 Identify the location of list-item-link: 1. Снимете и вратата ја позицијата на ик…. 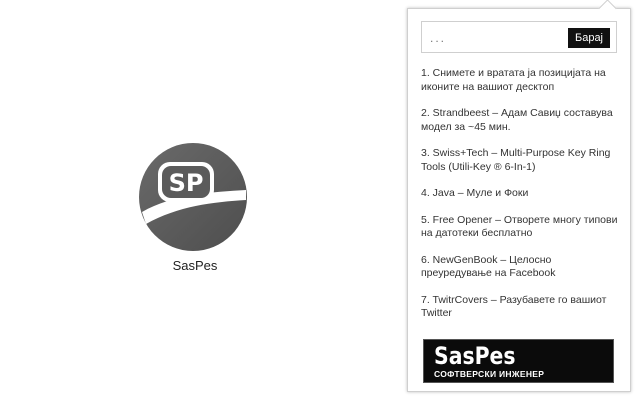
(513, 80).